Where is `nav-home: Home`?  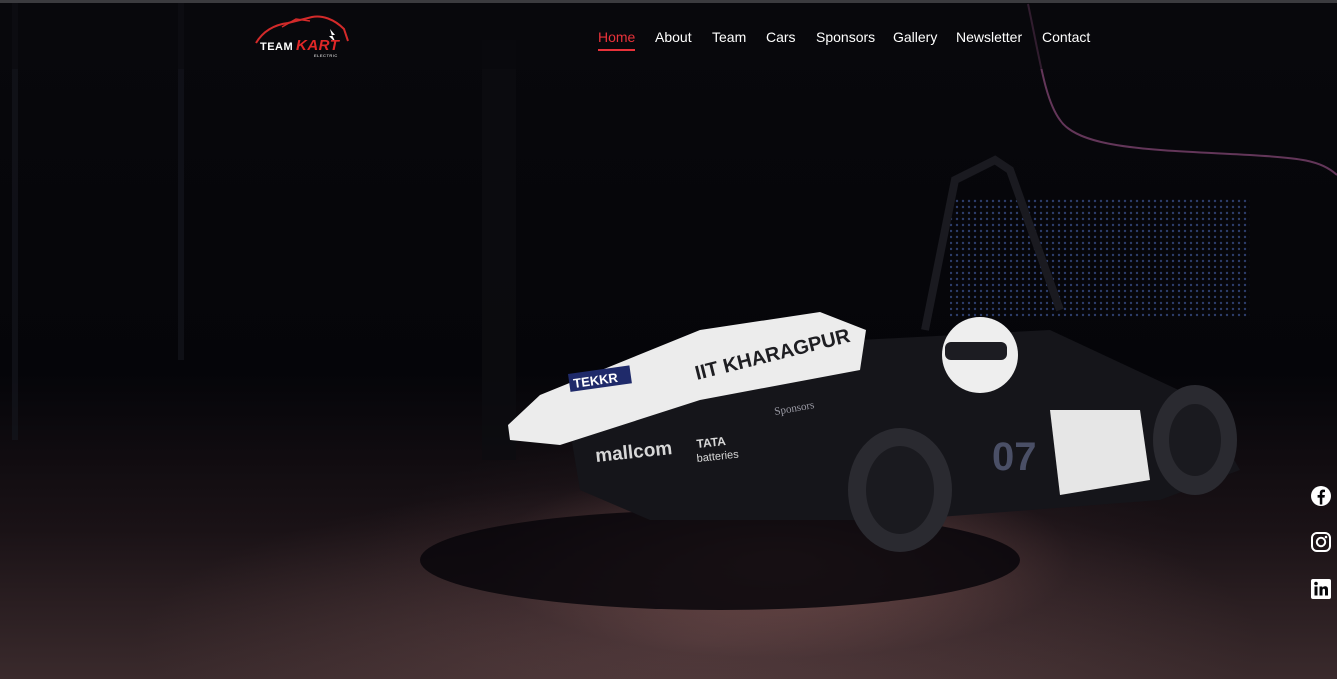 nav-home: Home is located at coordinates (617, 40).